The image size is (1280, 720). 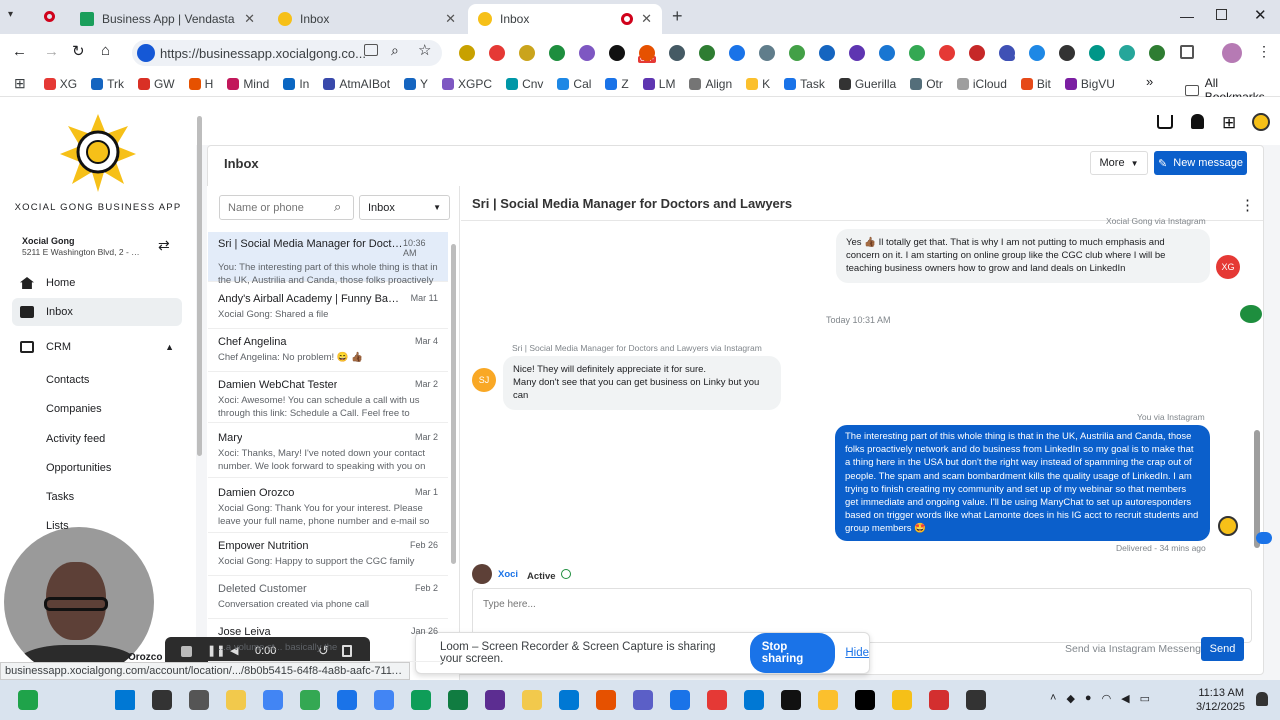 What do you see at coordinates (1070, 700) in the screenshot?
I see `dropbox-icon: ◆` at bounding box center [1070, 700].